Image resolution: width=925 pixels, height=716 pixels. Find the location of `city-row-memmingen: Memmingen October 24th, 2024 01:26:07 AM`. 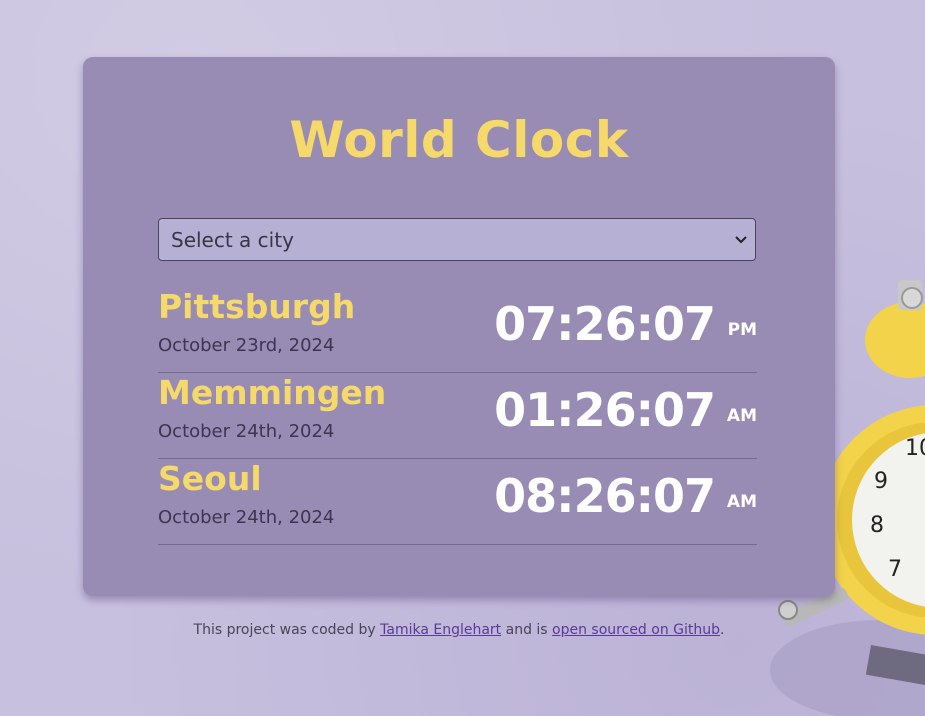

city-row-memmingen: Memmingen October 24th, 2024 01:26:07 AM is located at coordinates (457, 416).